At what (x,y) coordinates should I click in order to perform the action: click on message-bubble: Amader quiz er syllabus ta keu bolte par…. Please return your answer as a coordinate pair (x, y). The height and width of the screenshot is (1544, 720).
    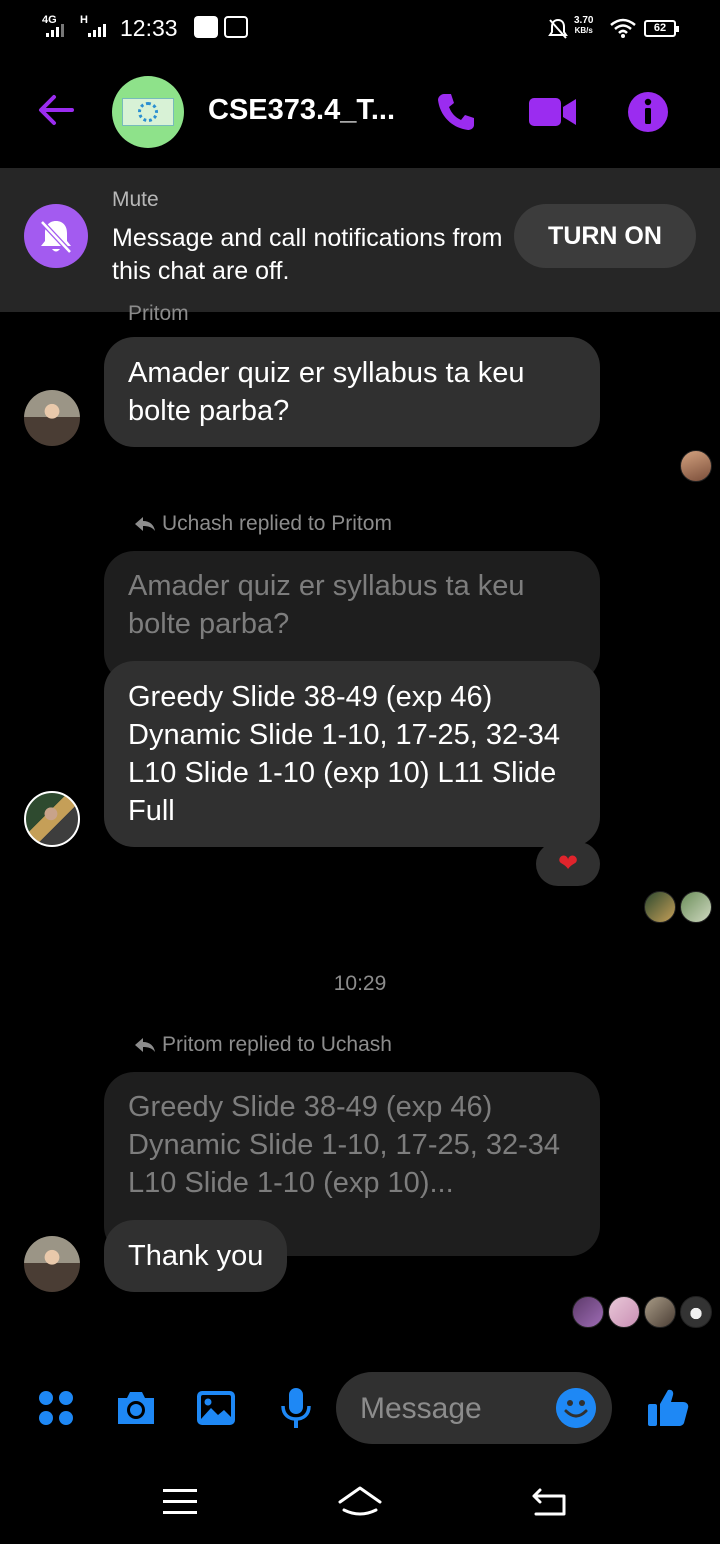
    Looking at the image, I should click on (352, 392).